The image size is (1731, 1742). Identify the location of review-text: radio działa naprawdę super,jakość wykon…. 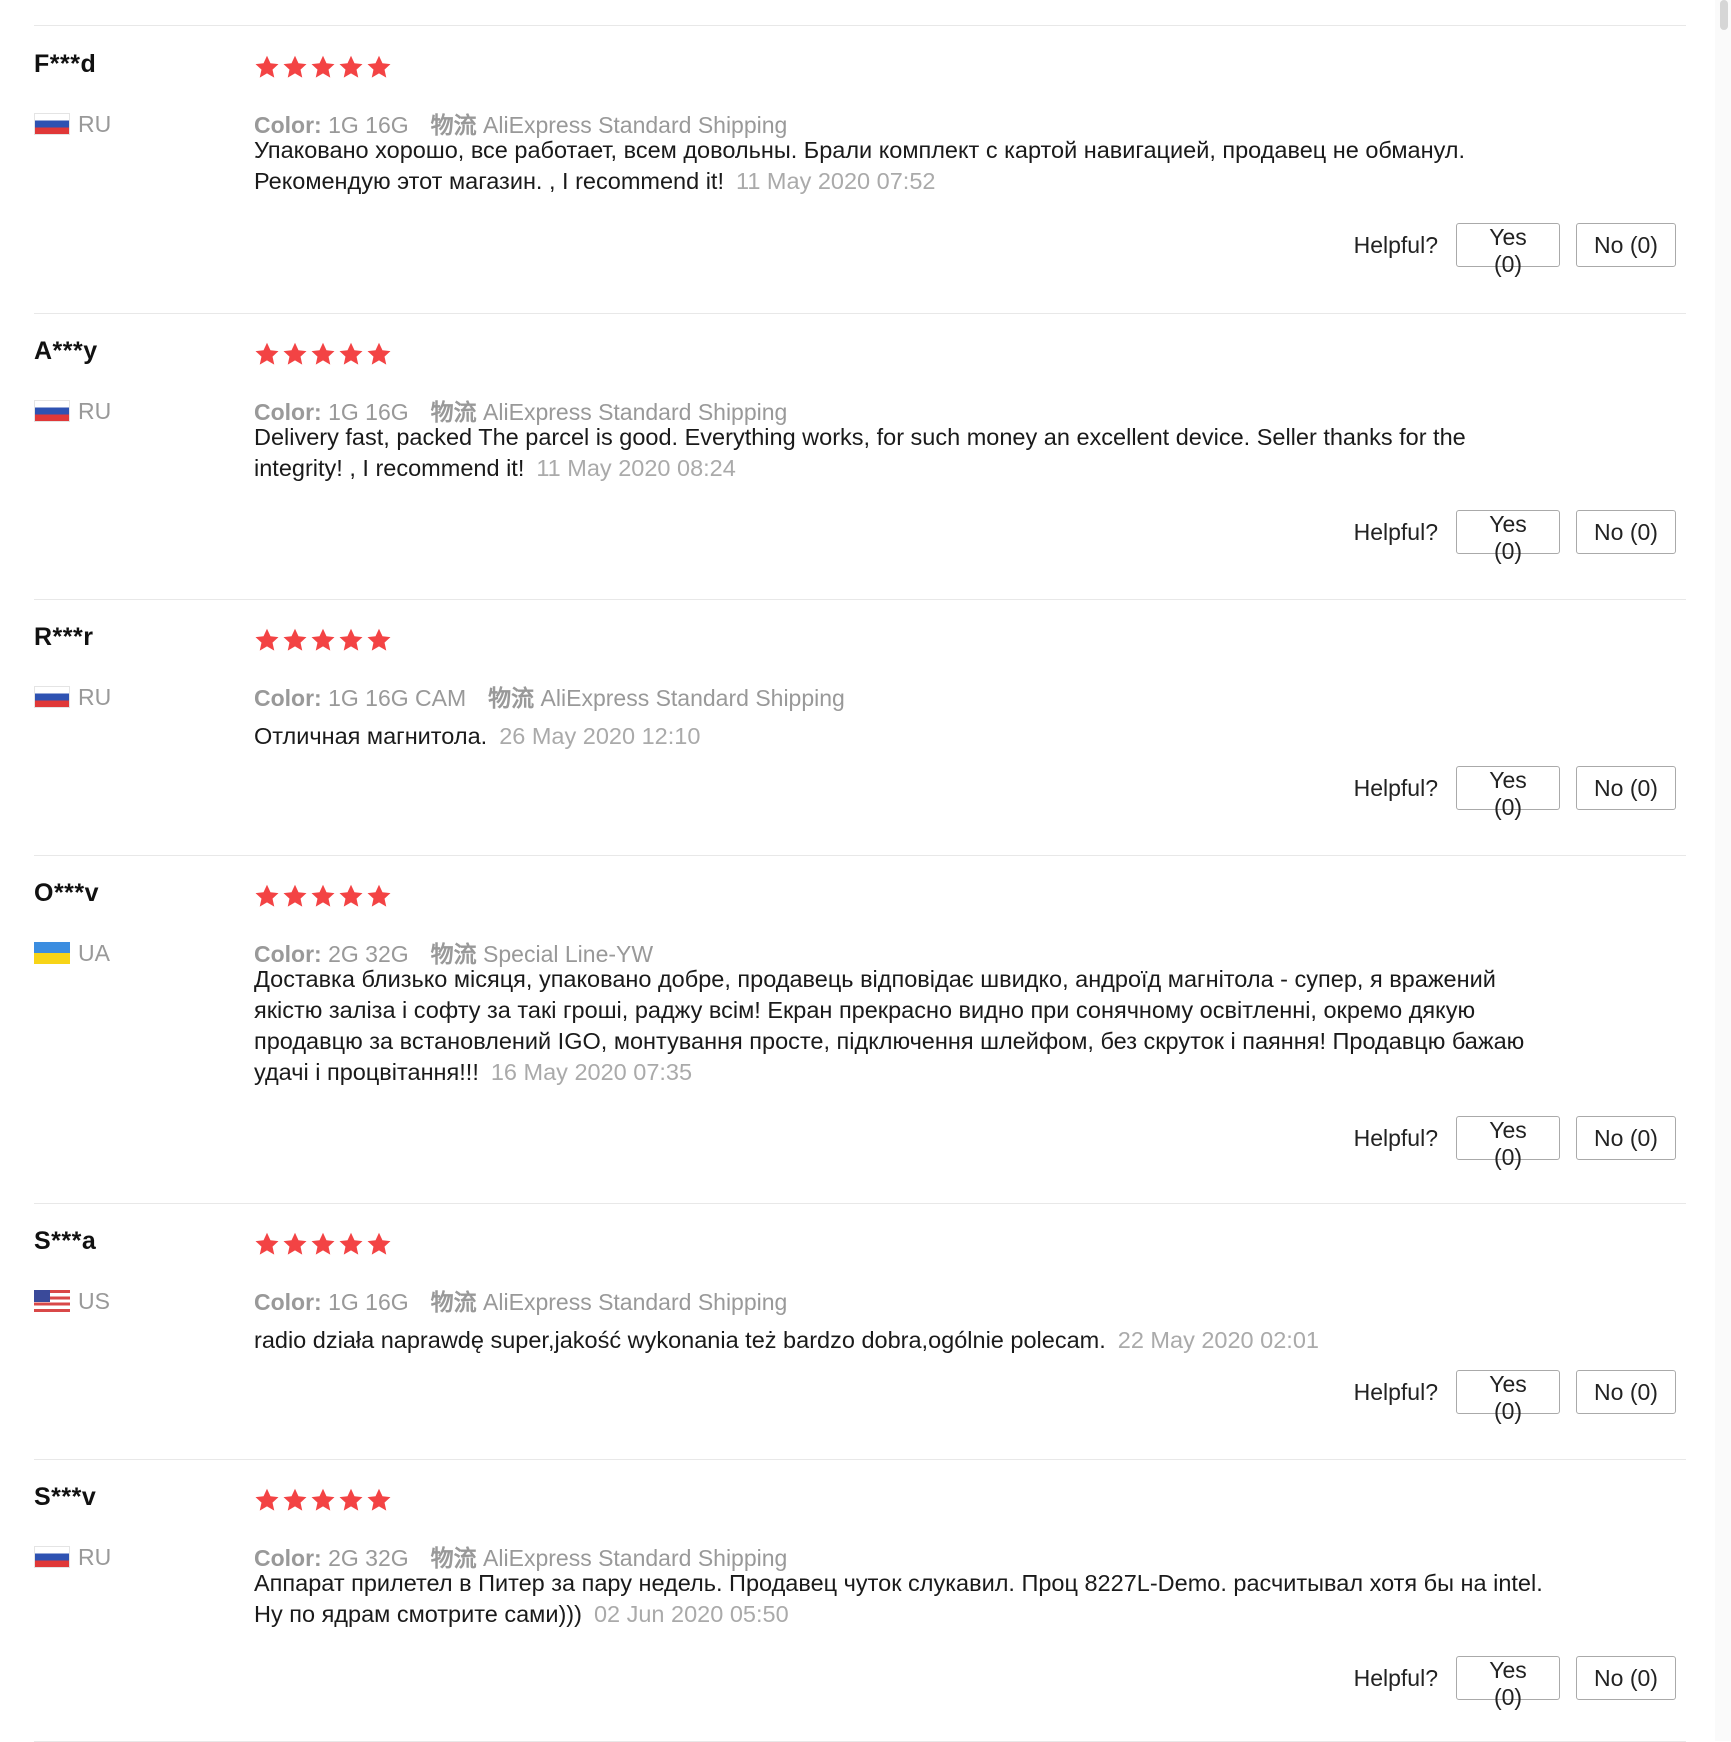
(904, 1340).